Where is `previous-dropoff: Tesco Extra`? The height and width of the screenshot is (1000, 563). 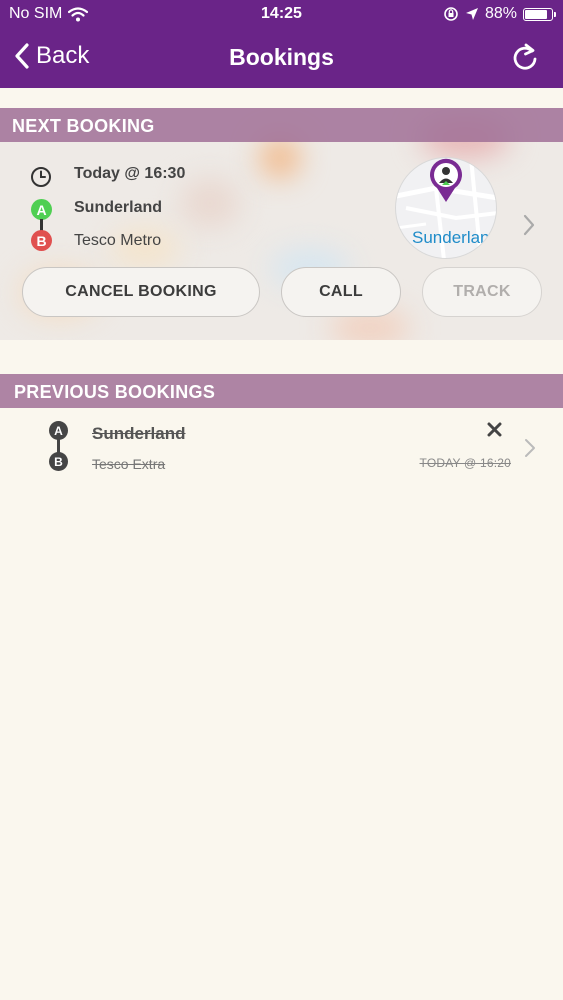 previous-dropoff: Tesco Extra is located at coordinates (129, 464).